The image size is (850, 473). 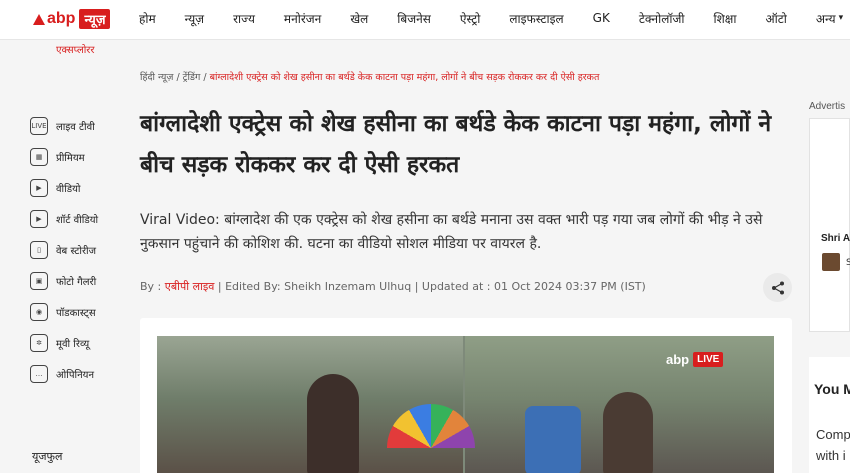 I want to click on nav-item-states: राज्य, so click(x=244, y=18).